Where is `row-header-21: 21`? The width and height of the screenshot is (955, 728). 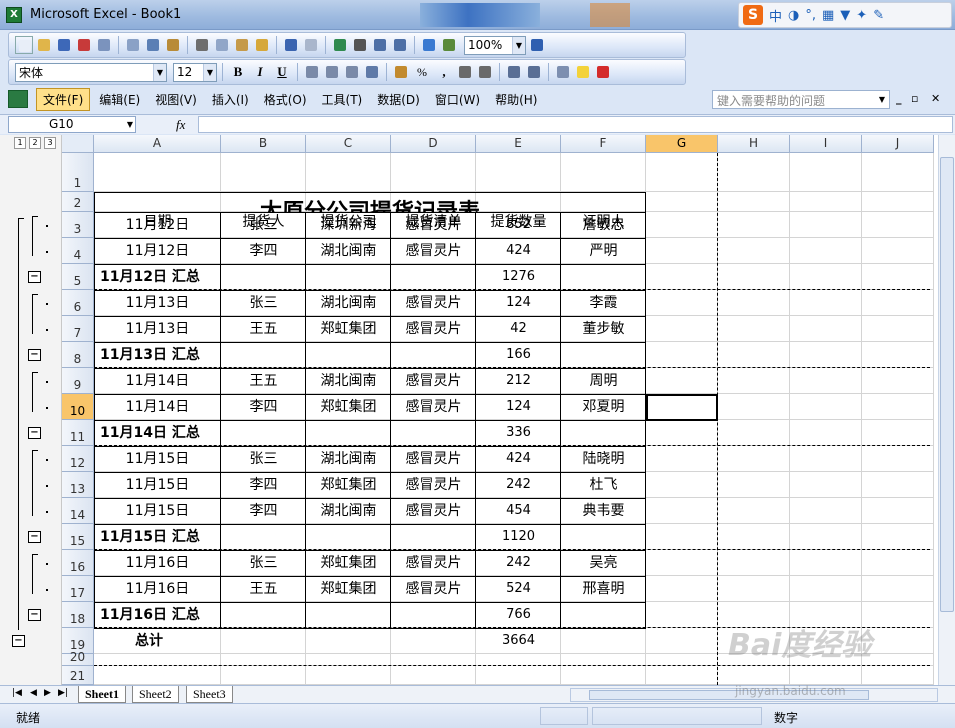
row-header-21: 21 is located at coordinates (78, 675).